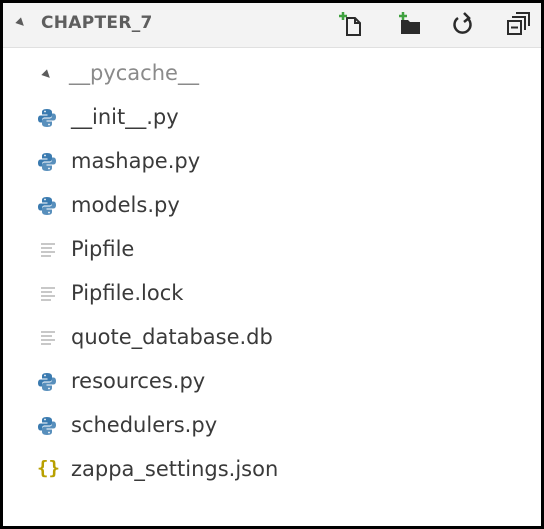 The height and width of the screenshot is (529, 544). I want to click on tree-item-quote-database-db: quote_database.db, so click(272, 338).